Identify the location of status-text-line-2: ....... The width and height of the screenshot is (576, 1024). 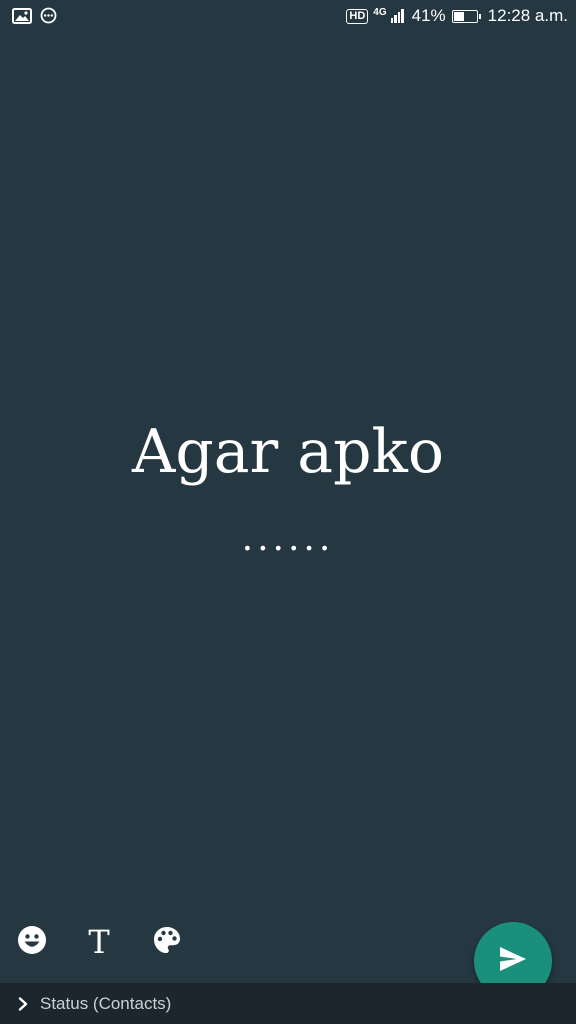
(288, 538).